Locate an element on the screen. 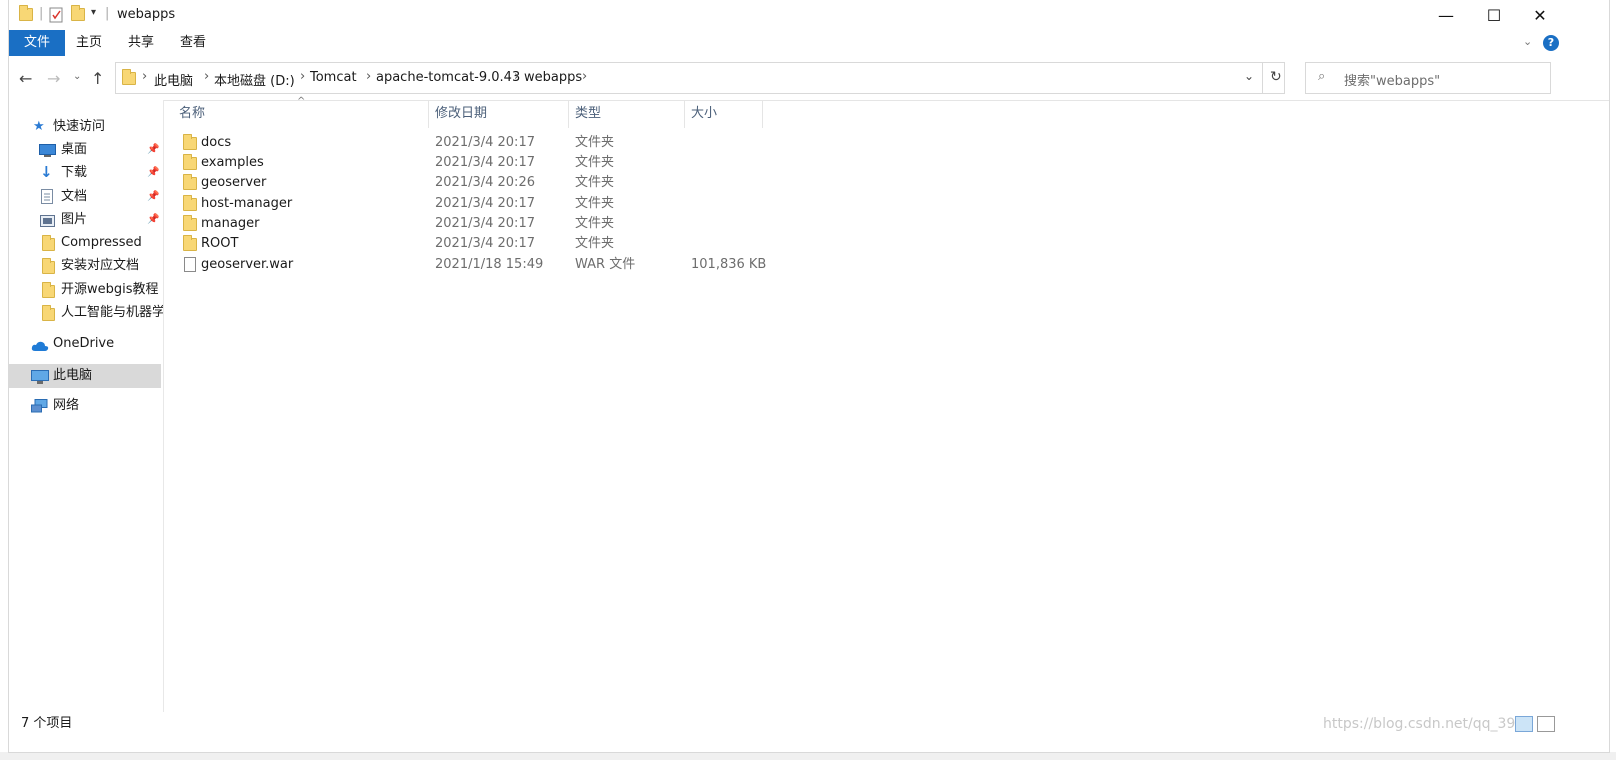  file-name: geoserver is located at coordinates (234, 182).